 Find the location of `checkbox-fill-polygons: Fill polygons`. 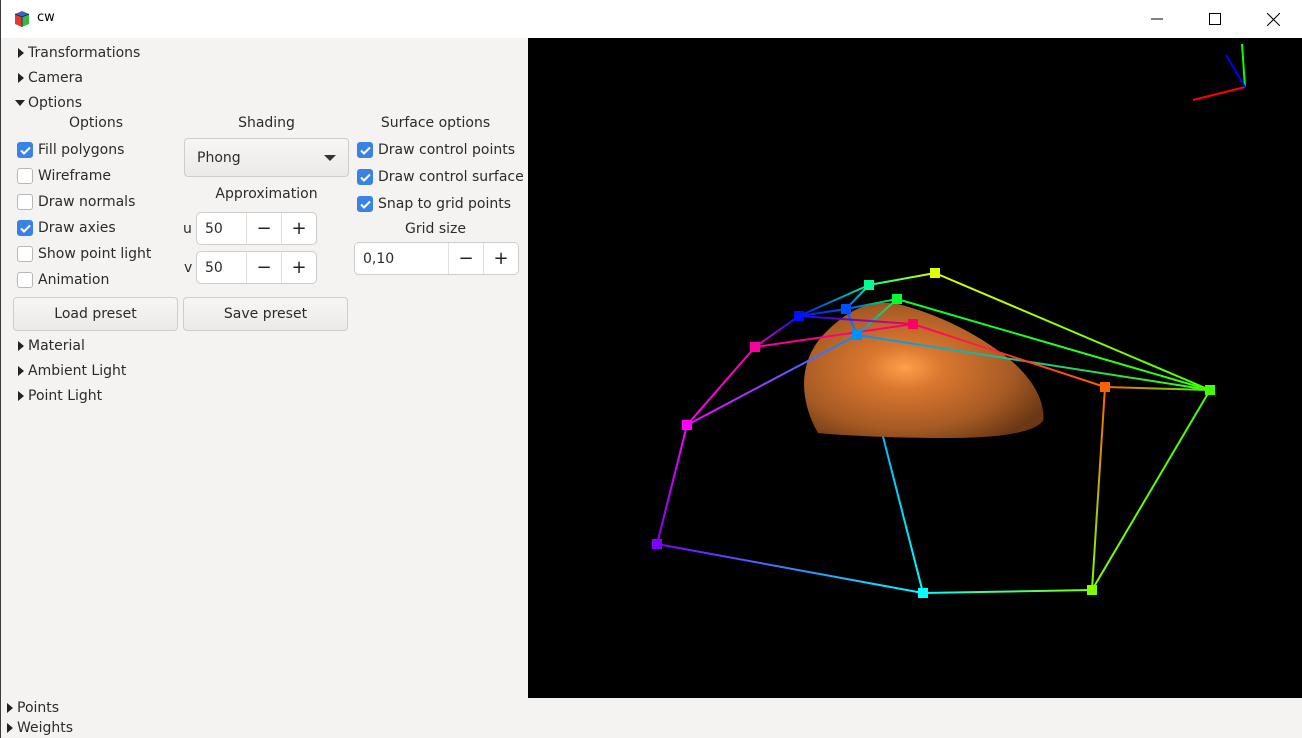

checkbox-fill-polygons: Fill polygons is located at coordinates (70, 150).